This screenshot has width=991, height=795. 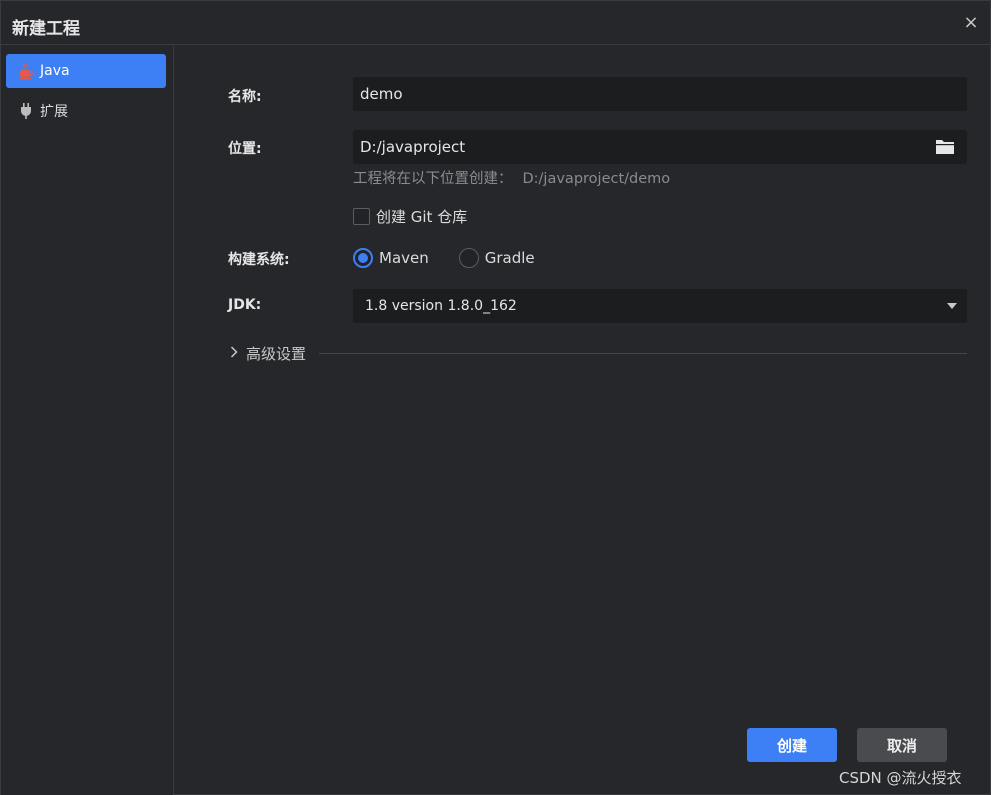 What do you see at coordinates (952, 306) in the screenshot?
I see `chevron-down-icon` at bounding box center [952, 306].